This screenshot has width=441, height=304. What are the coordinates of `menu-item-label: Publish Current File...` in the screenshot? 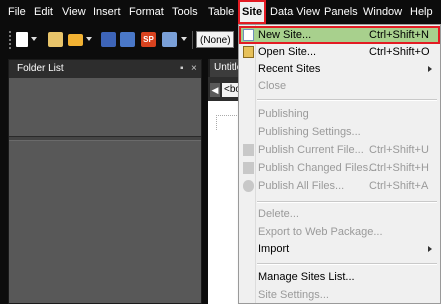 It's located at (311, 150).